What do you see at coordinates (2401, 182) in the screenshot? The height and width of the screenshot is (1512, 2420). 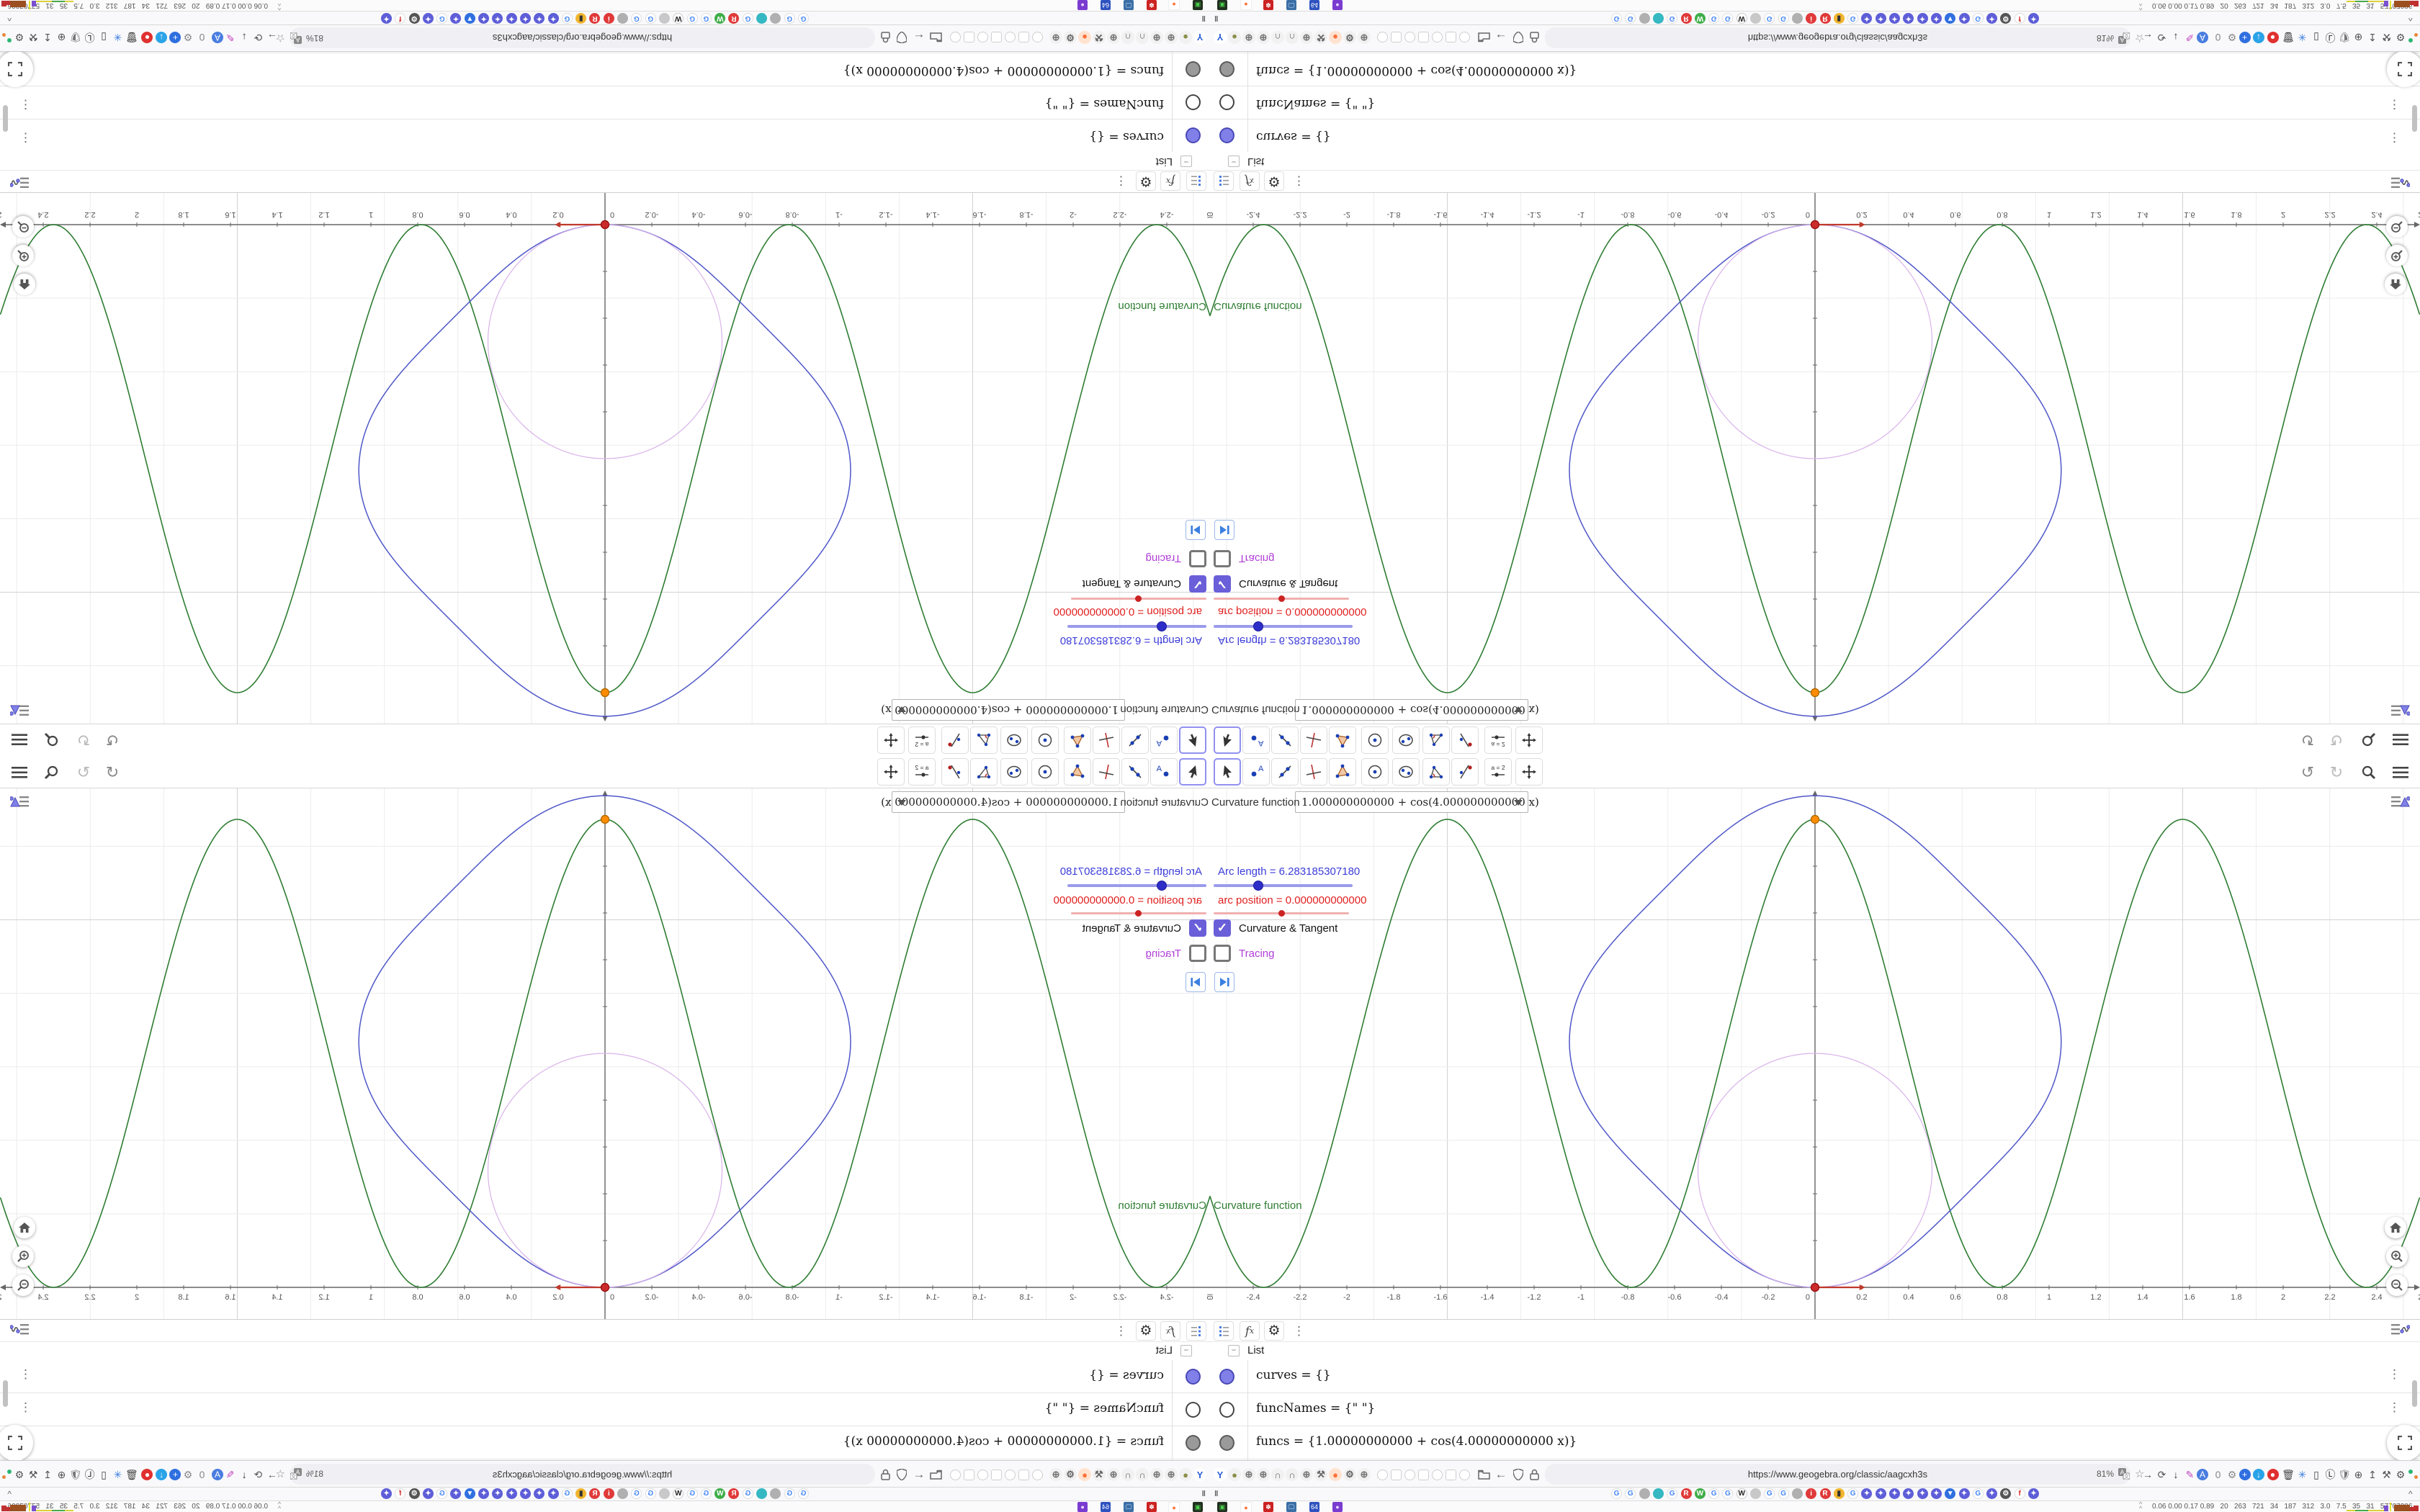 I see `algebra-stylebar-icon` at bounding box center [2401, 182].